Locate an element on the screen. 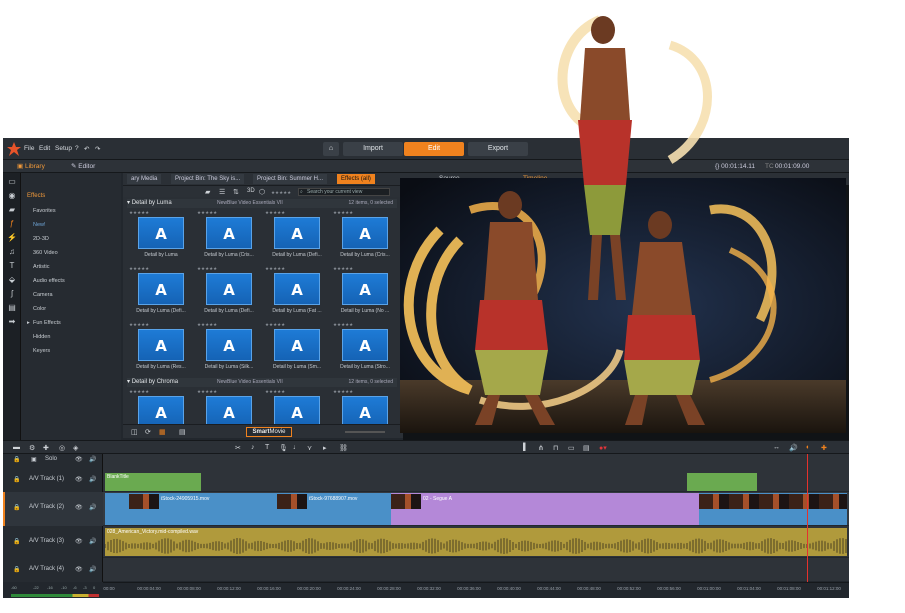 This screenshot has width=905, height=613. zoom-slider is located at coordinates (365, 432).